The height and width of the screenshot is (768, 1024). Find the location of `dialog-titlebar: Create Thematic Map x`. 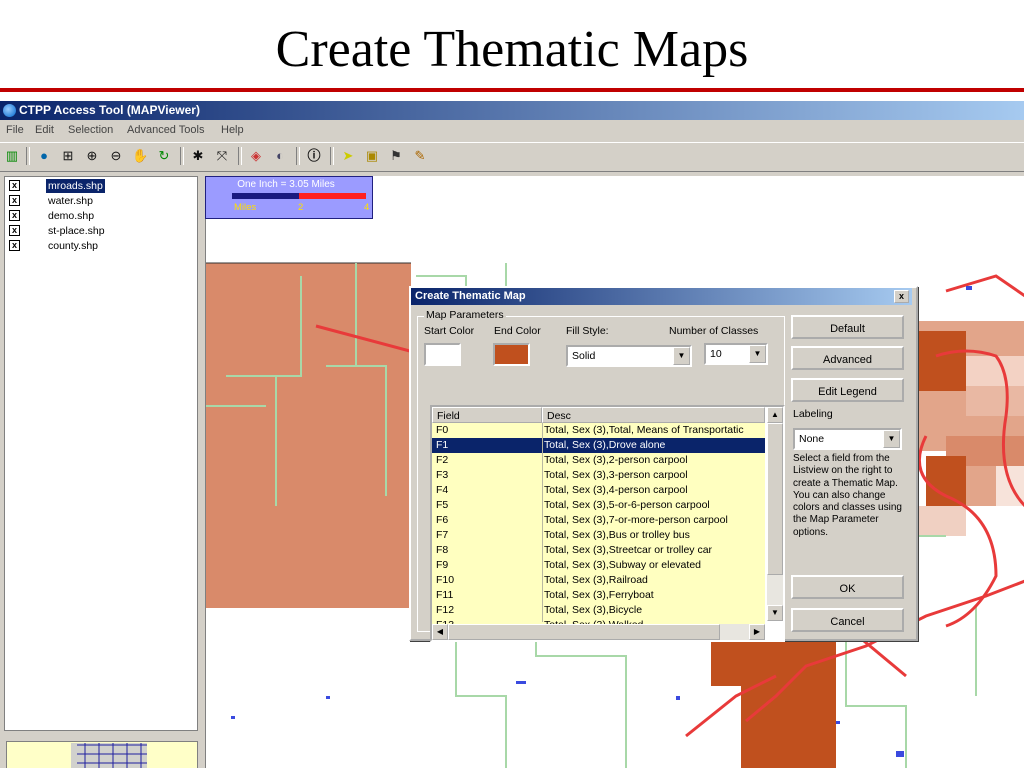

dialog-titlebar: Create Thematic Map x is located at coordinates (661, 296).